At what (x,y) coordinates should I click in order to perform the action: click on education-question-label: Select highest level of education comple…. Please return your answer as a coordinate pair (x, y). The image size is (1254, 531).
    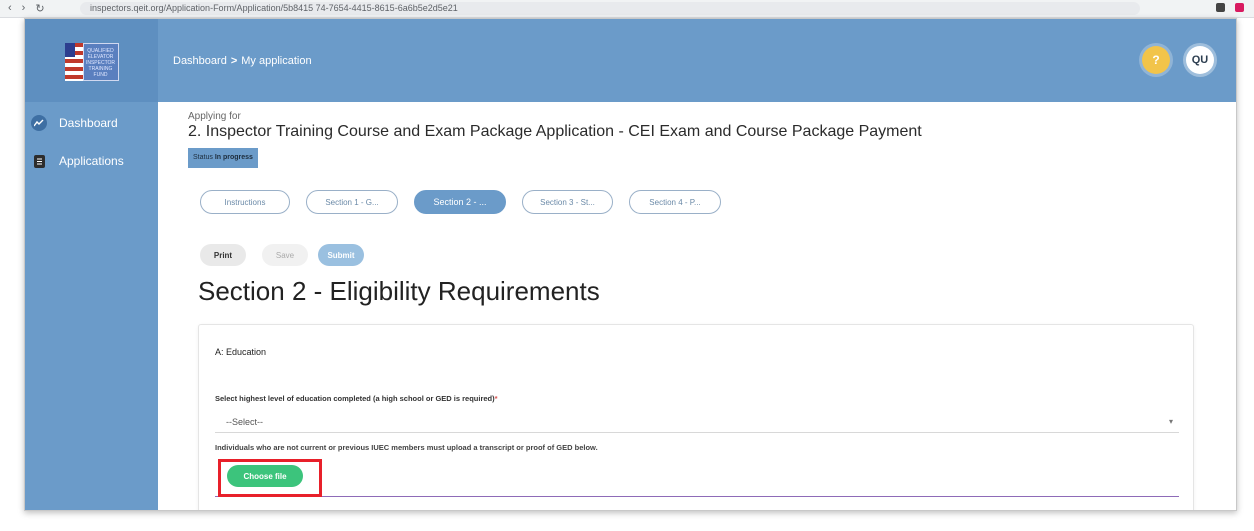
    Looking at the image, I should click on (356, 398).